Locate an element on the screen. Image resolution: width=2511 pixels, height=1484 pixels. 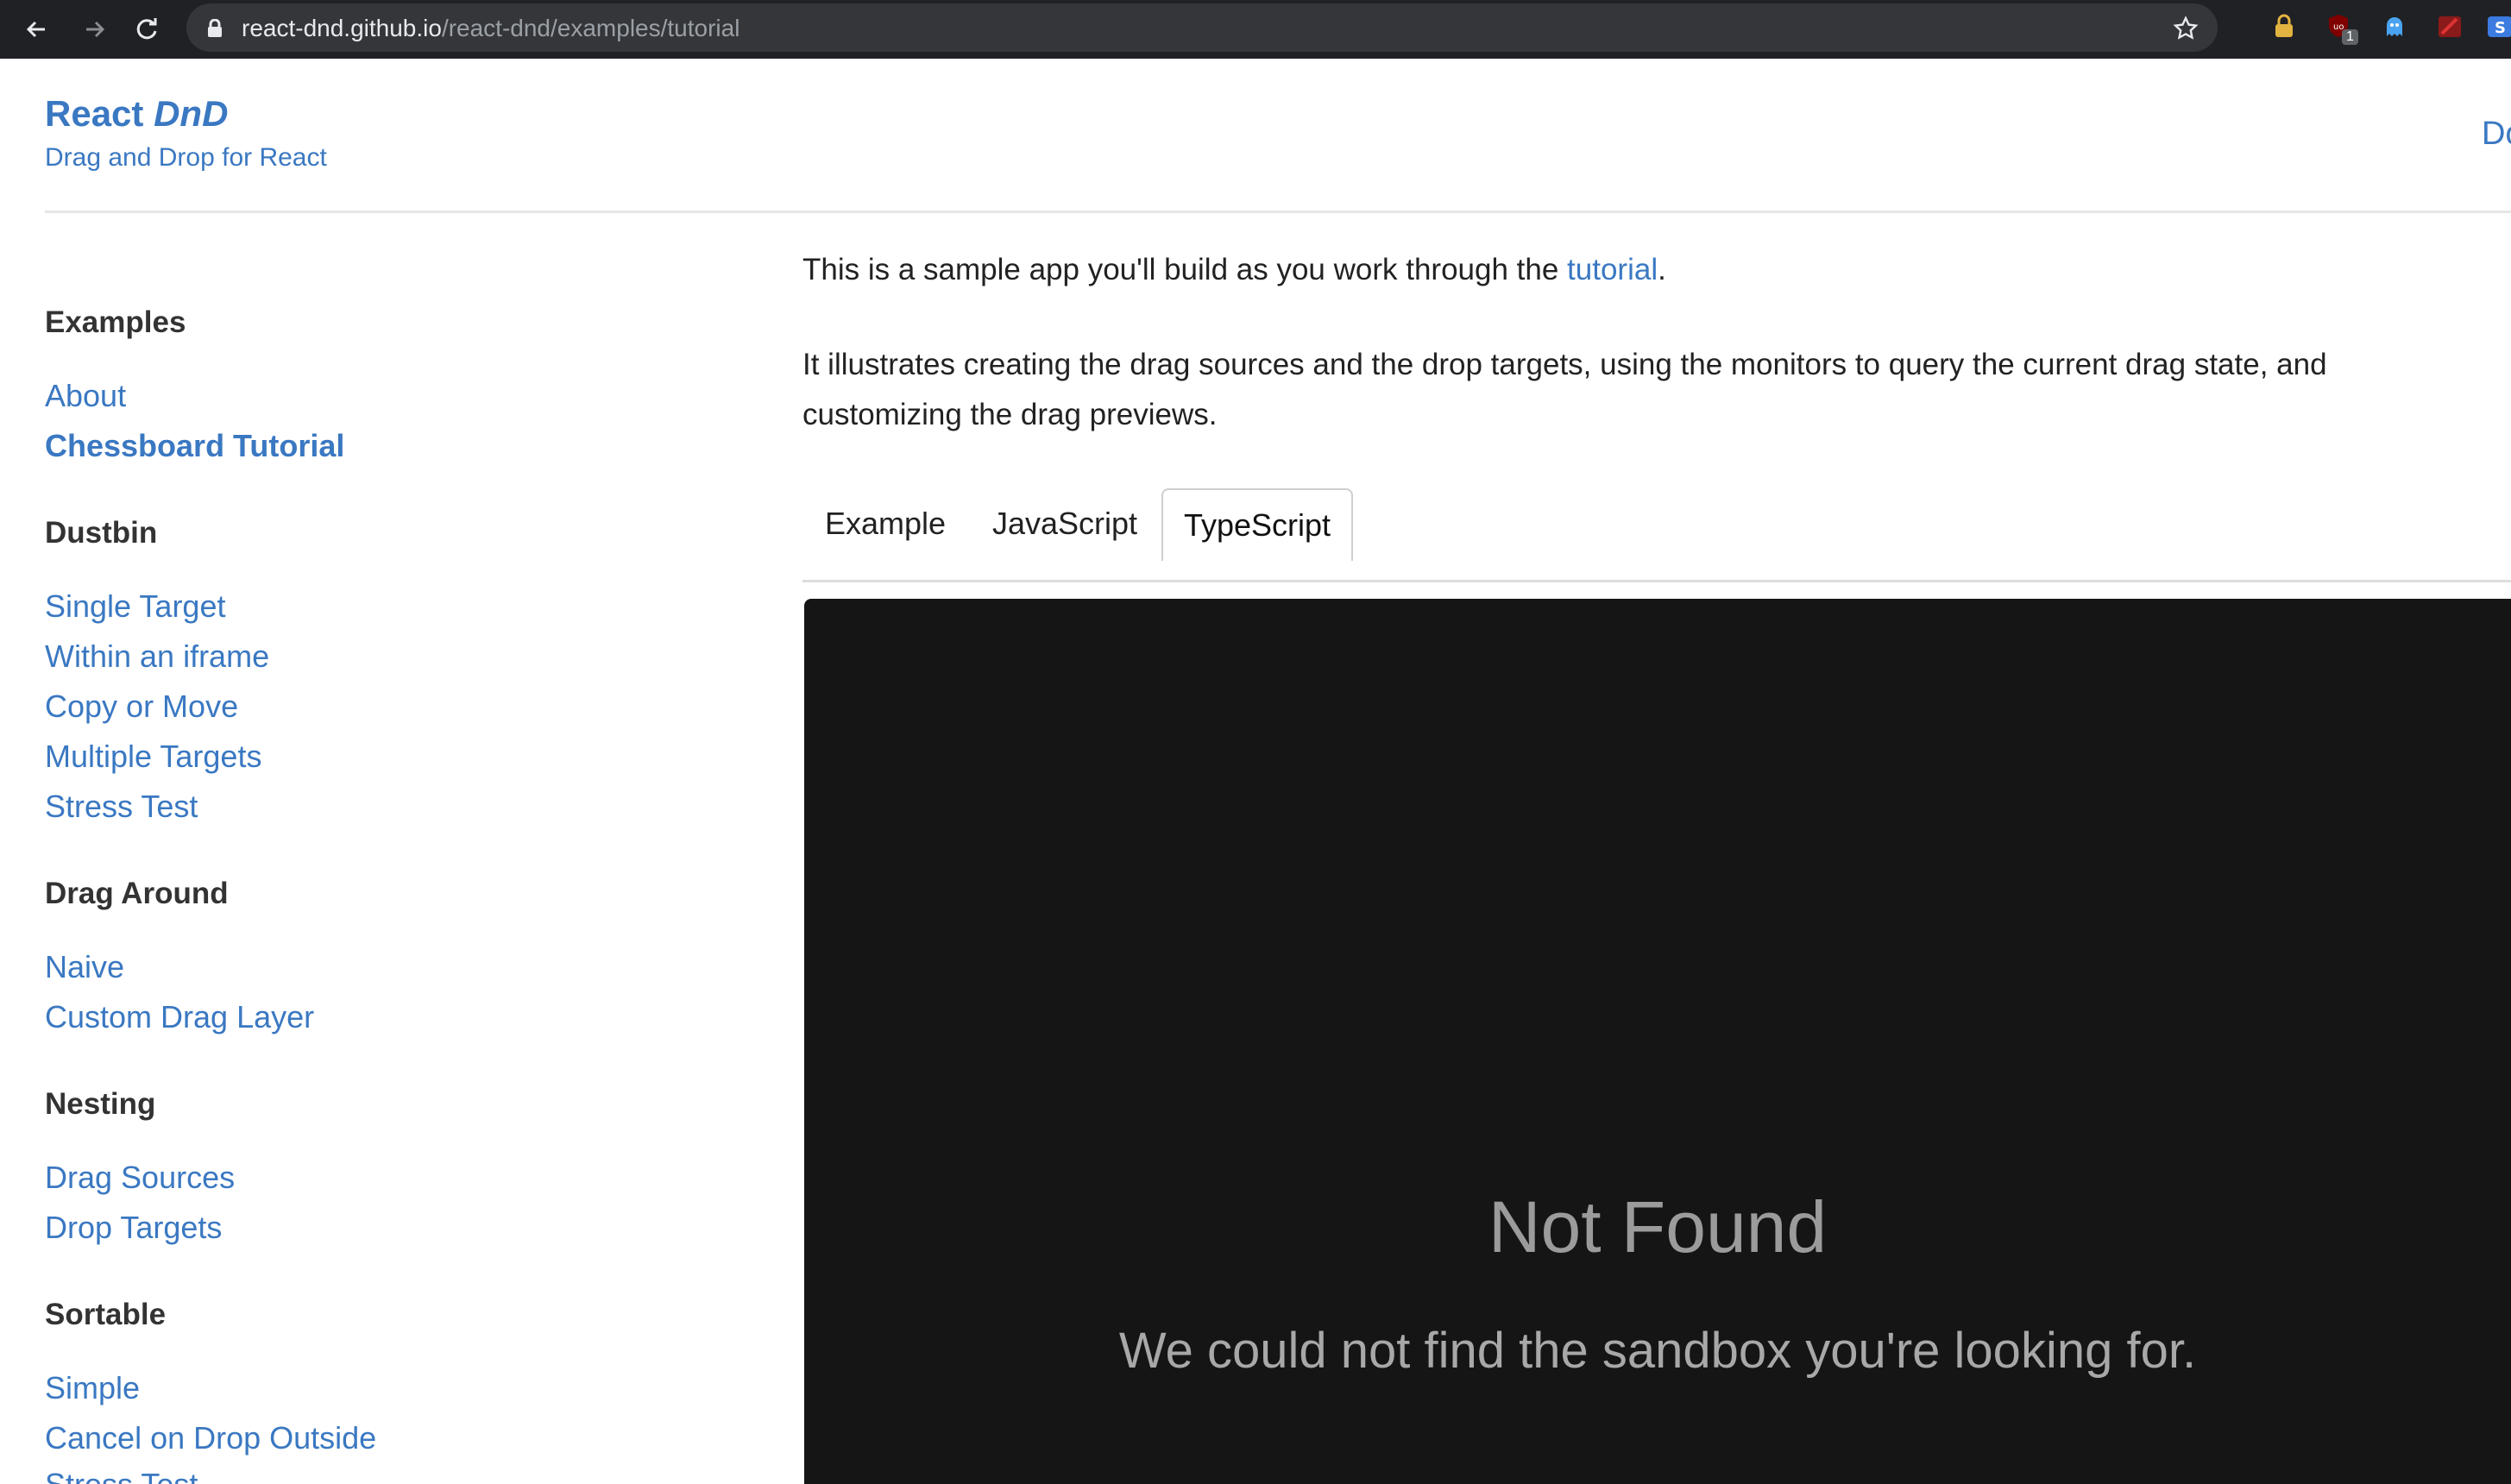
sidebar-heading-drag-around: Drag Around is located at coordinates (137, 893).